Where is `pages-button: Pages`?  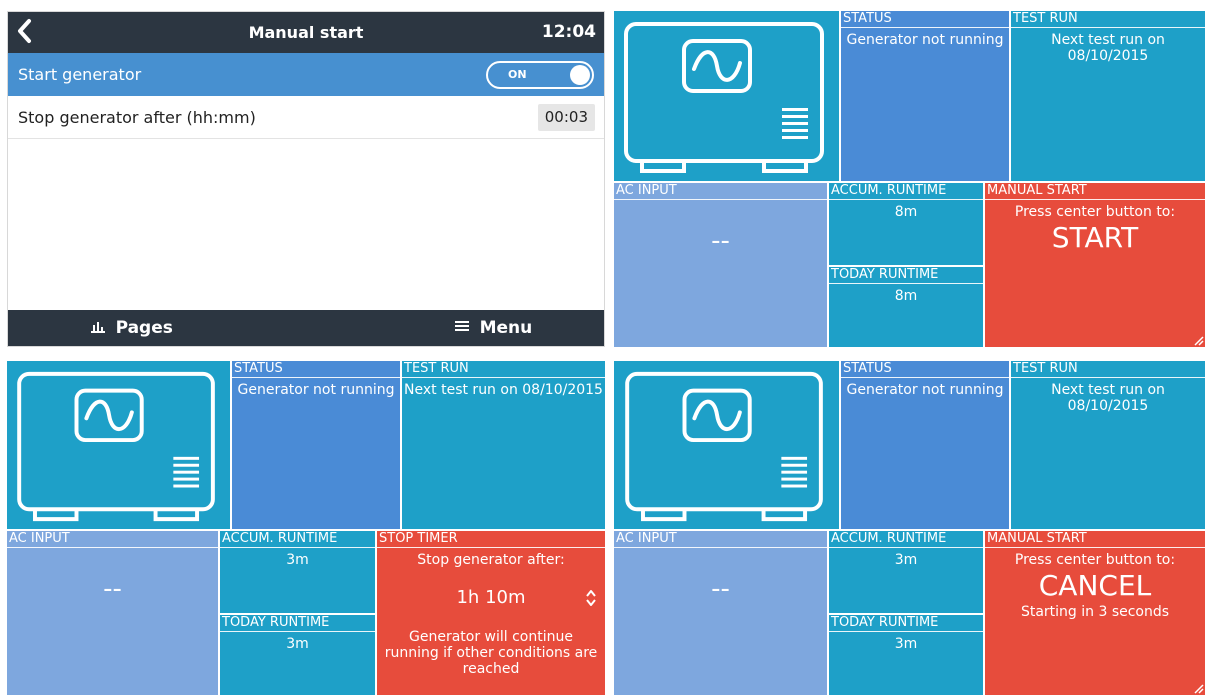
pages-button: Pages is located at coordinates (131, 328).